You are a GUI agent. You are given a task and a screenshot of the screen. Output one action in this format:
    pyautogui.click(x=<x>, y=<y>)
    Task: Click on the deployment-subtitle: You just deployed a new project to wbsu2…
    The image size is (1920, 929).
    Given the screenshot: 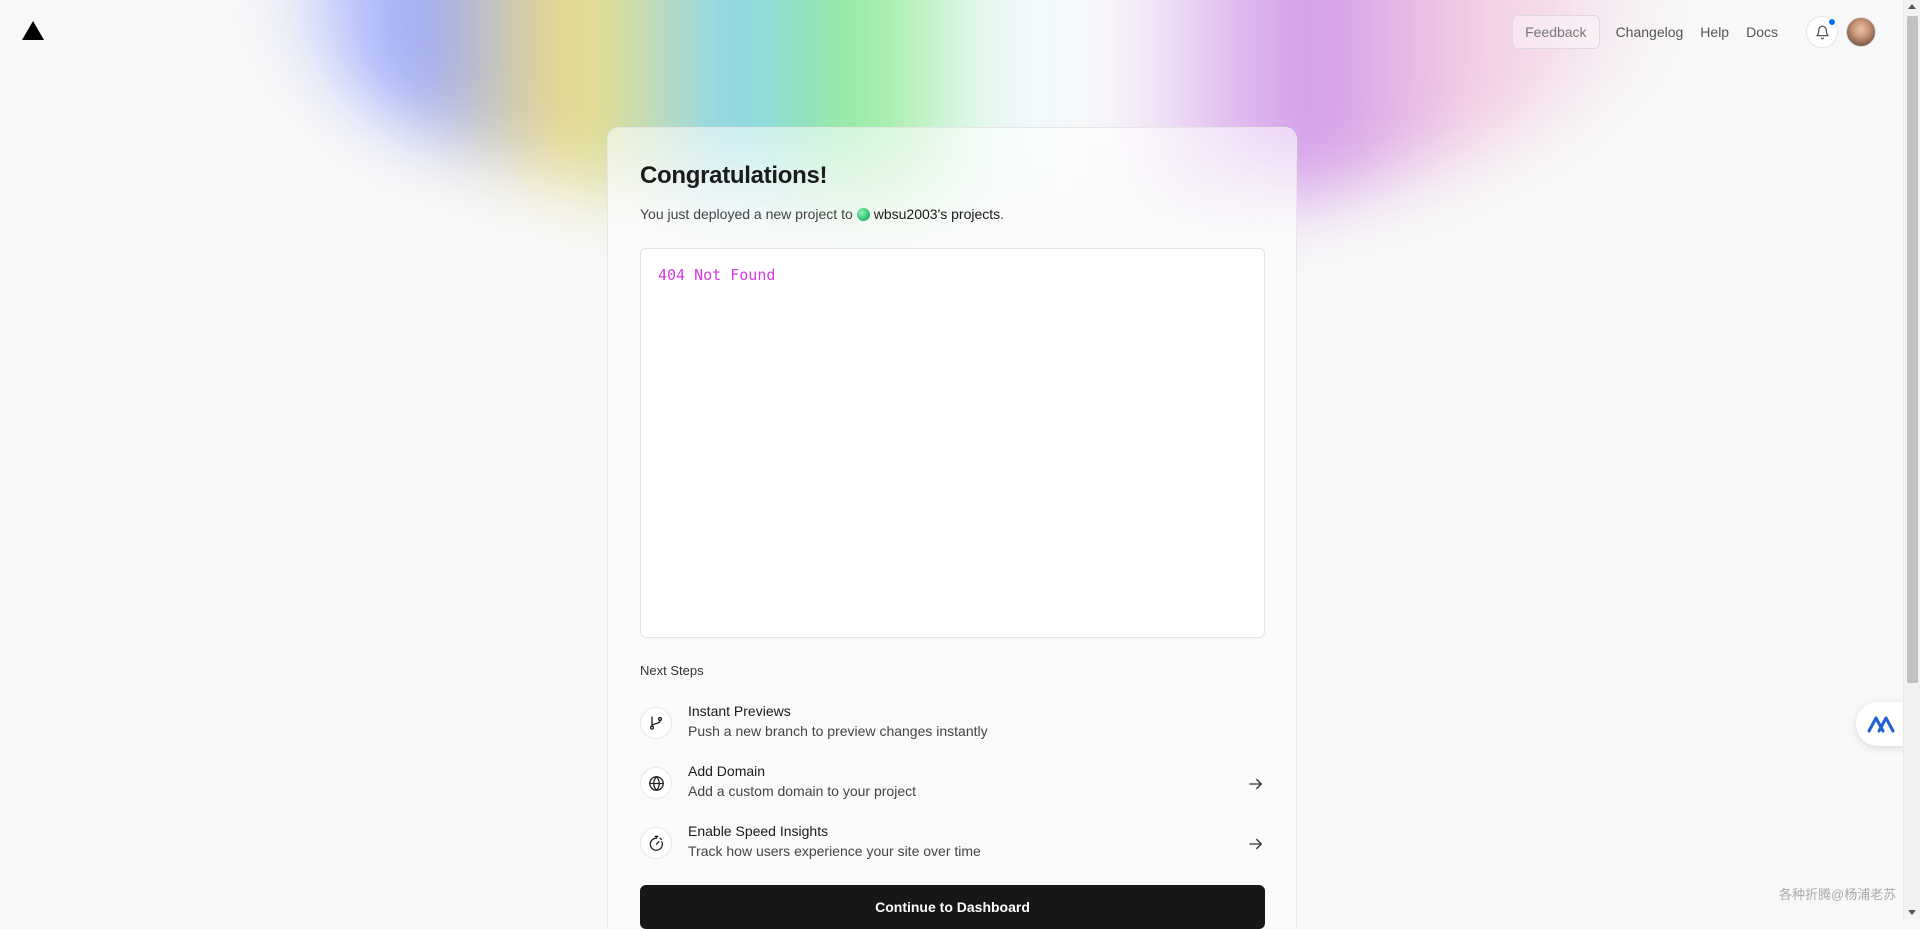 What is the action you would take?
    pyautogui.click(x=822, y=214)
    